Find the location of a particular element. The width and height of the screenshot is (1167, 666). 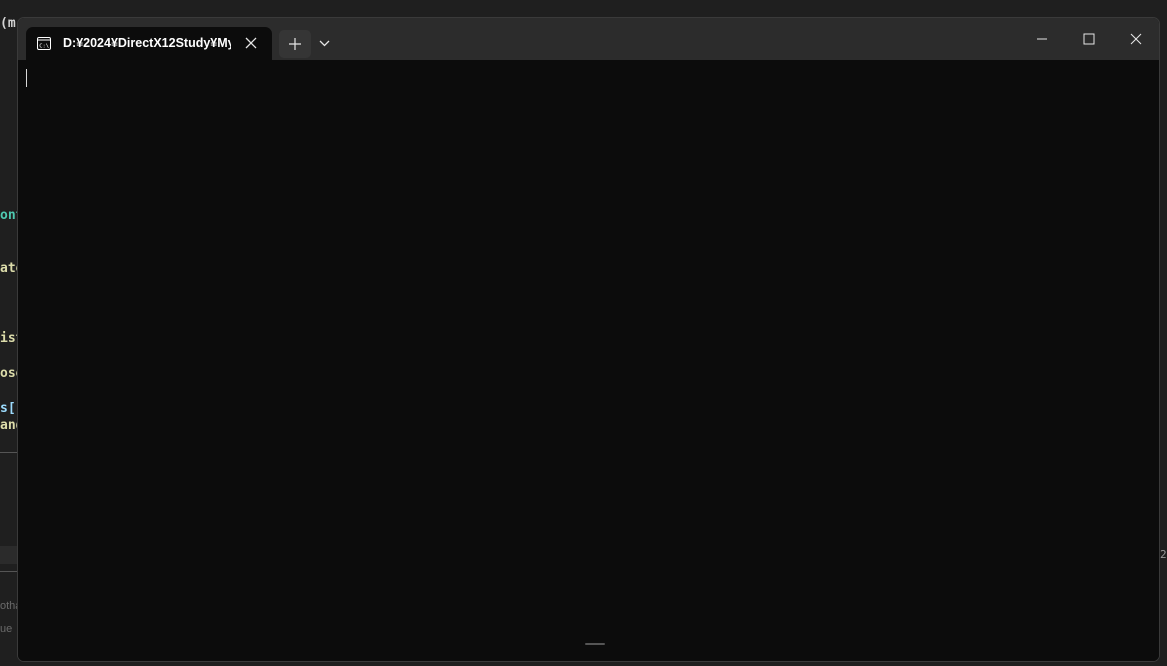

code-fragment: ist is located at coordinates (8, 338).